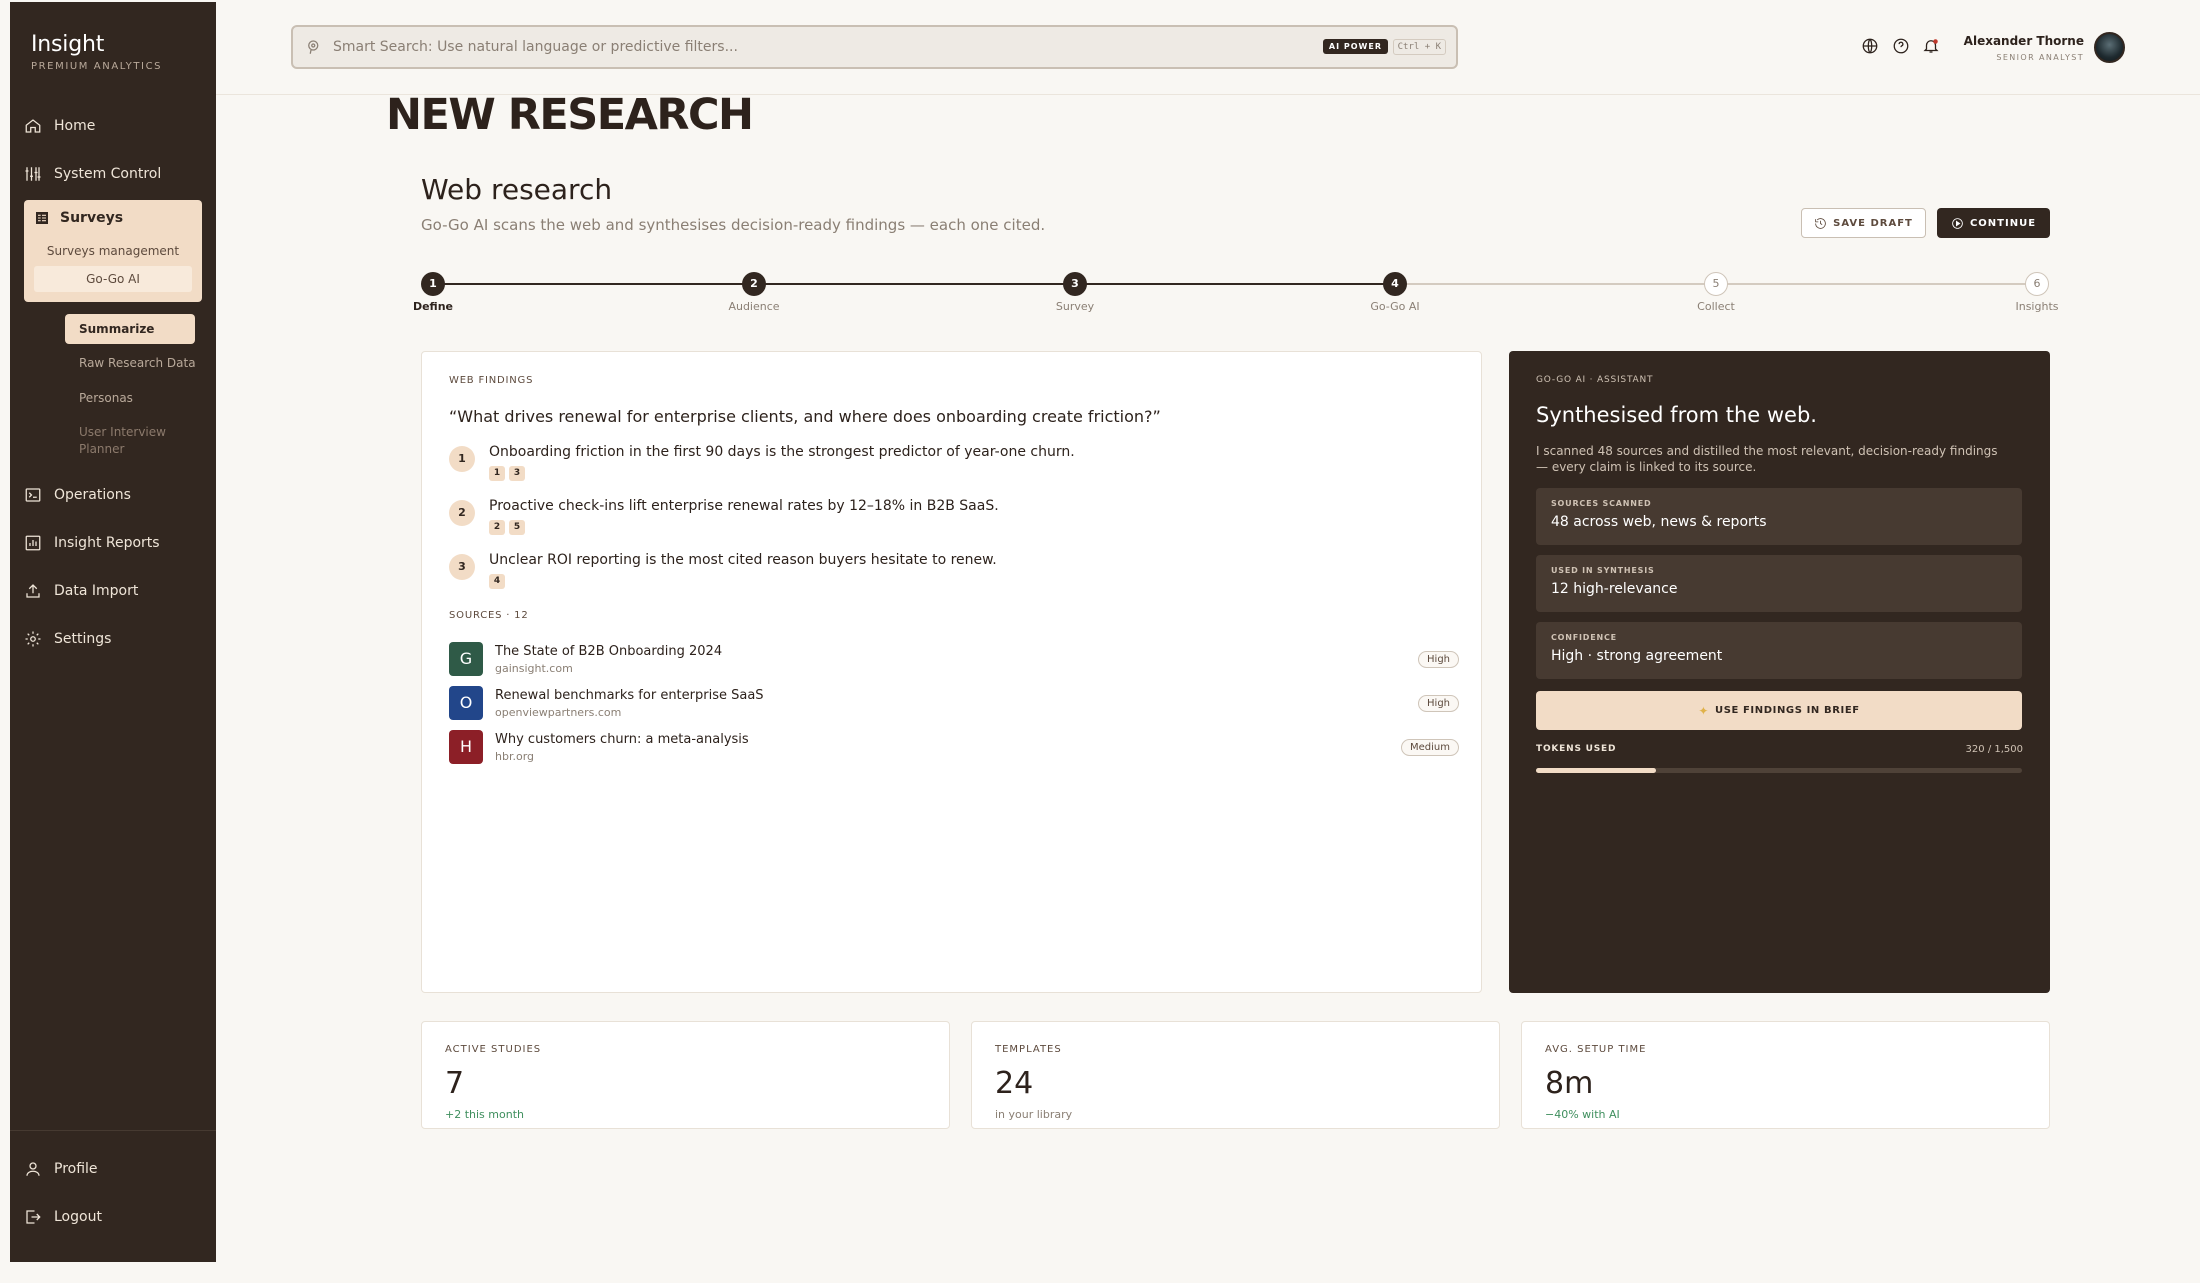 The height and width of the screenshot is (1283, 2200). I want to click on step-2-label: Audience, so click(754, 306).